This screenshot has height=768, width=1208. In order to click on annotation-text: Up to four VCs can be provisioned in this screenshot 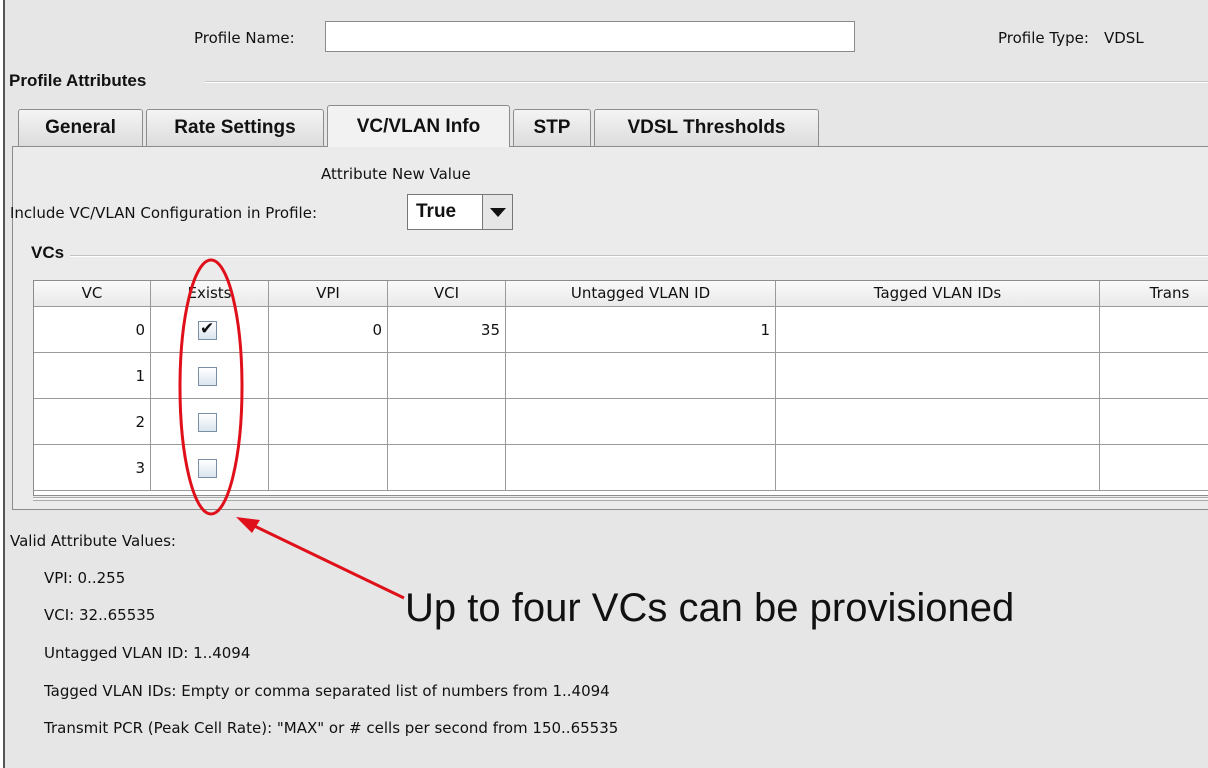, I will do `click(710, 608)`.